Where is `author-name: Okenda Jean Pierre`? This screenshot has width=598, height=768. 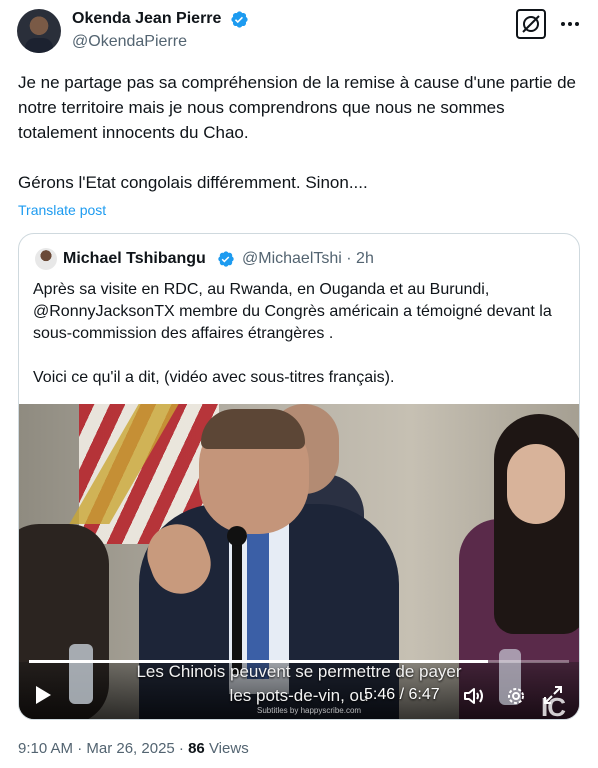 author-name: Okenda Jean Pierre is located at coordinates (146, 19).